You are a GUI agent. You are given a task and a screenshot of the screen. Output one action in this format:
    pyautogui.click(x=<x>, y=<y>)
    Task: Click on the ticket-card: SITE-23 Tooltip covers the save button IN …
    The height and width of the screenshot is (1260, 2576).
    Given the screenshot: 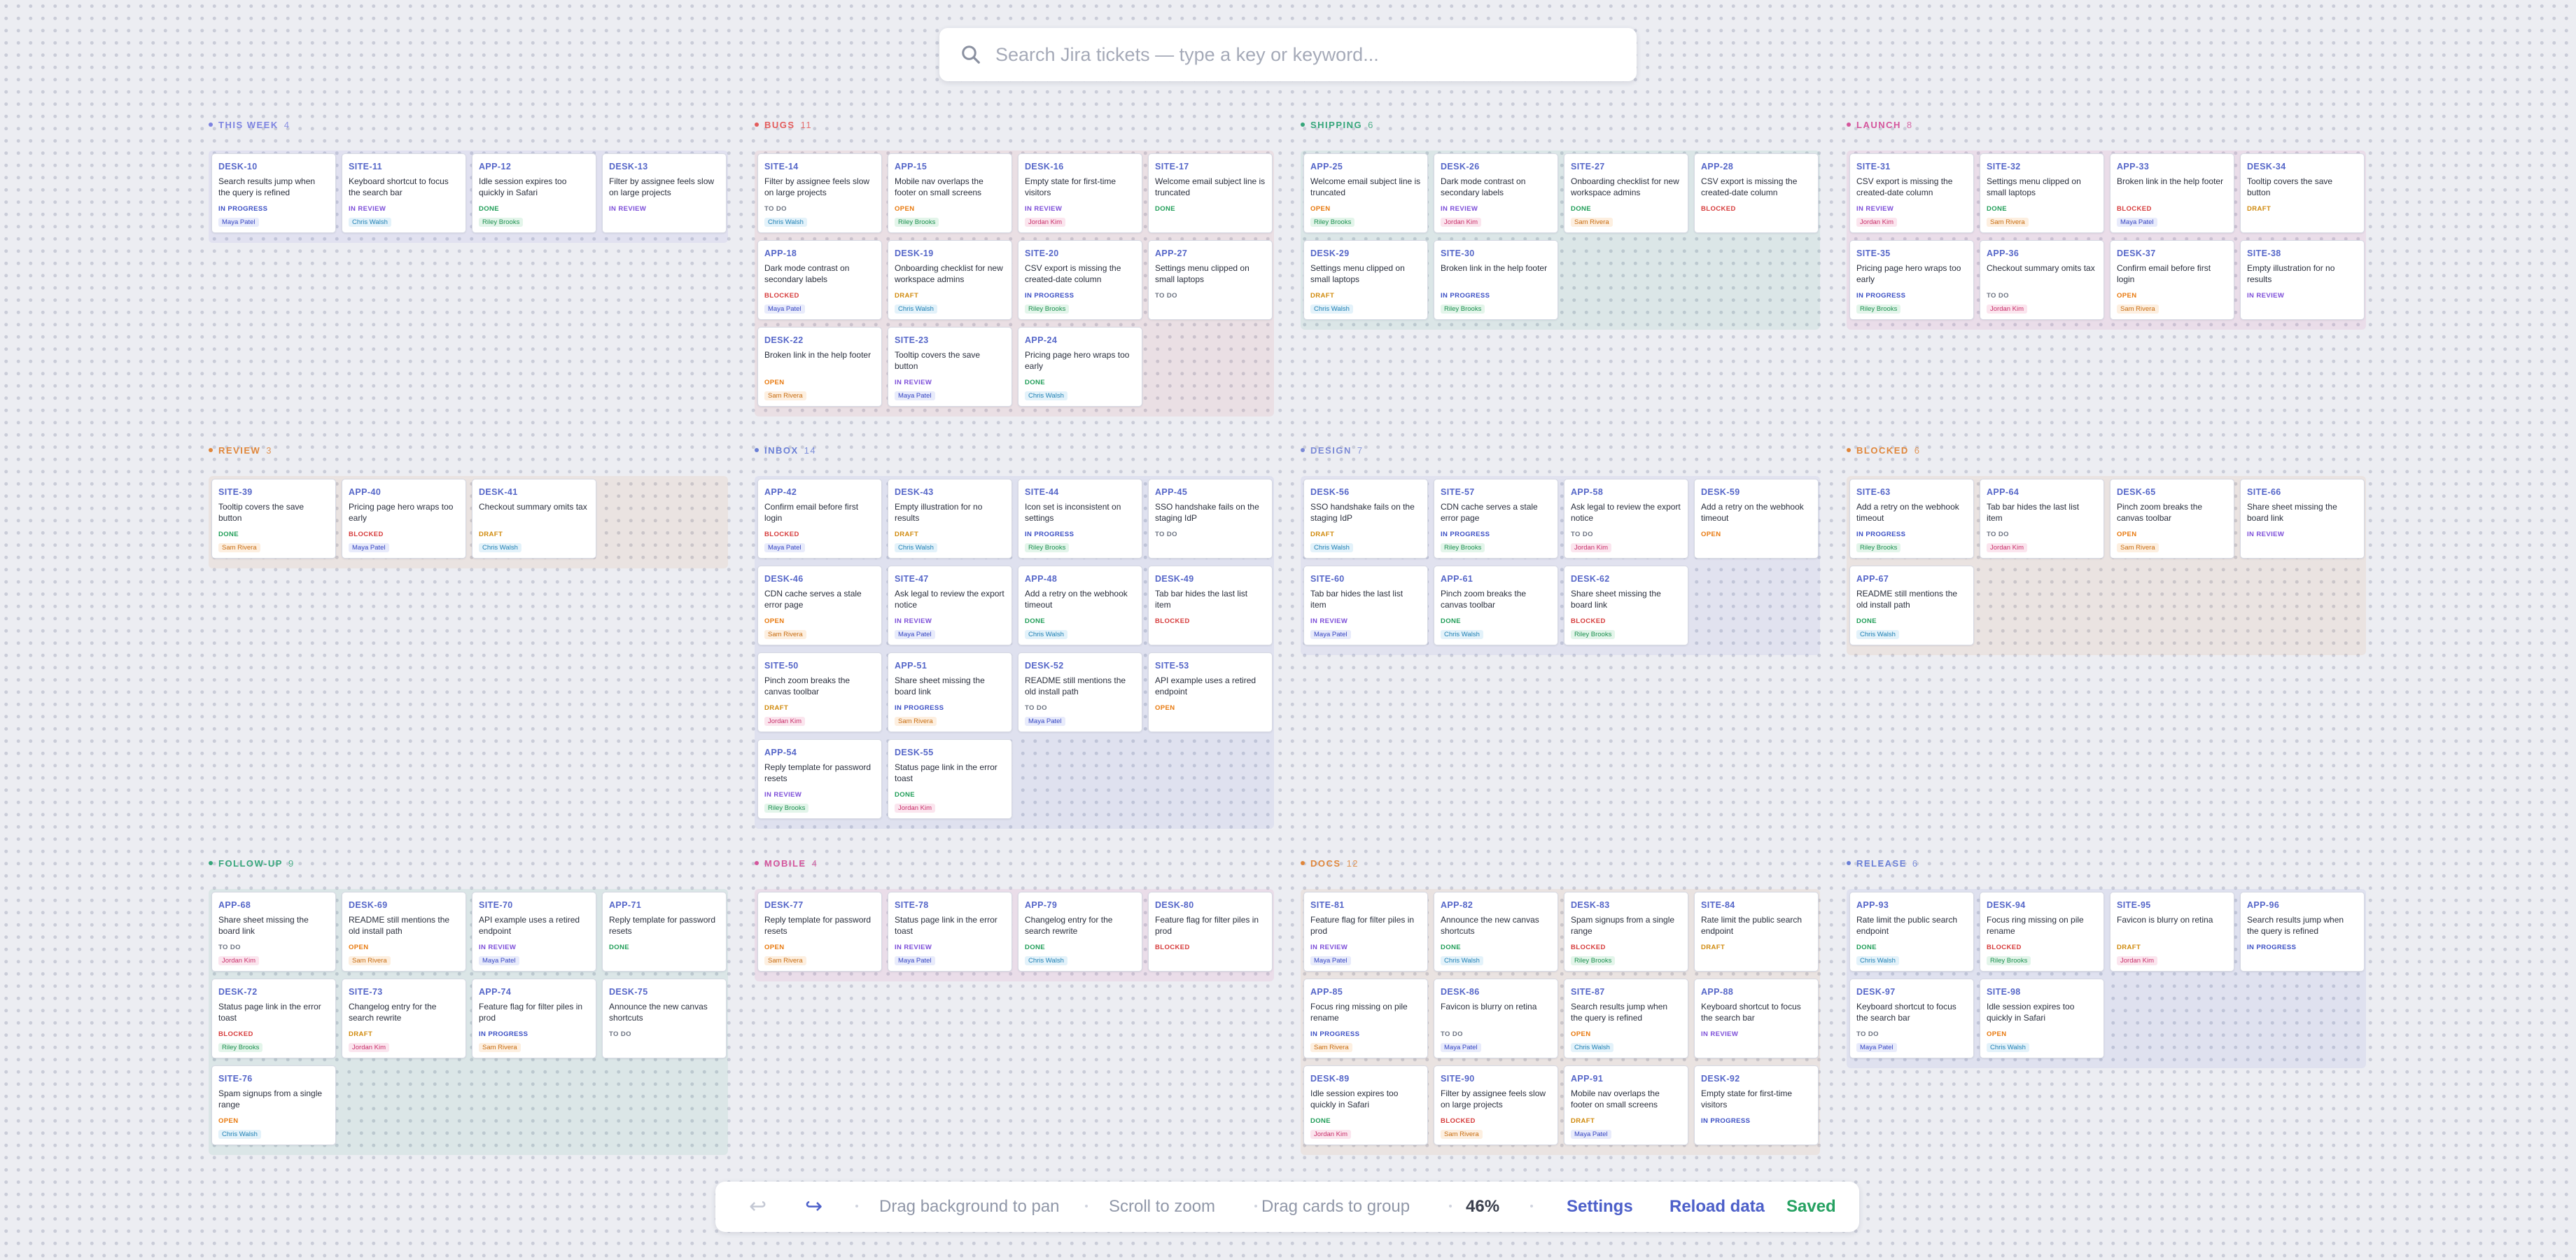 What is the action you would take?
    pyautogui.click(x=950, y=367)
    